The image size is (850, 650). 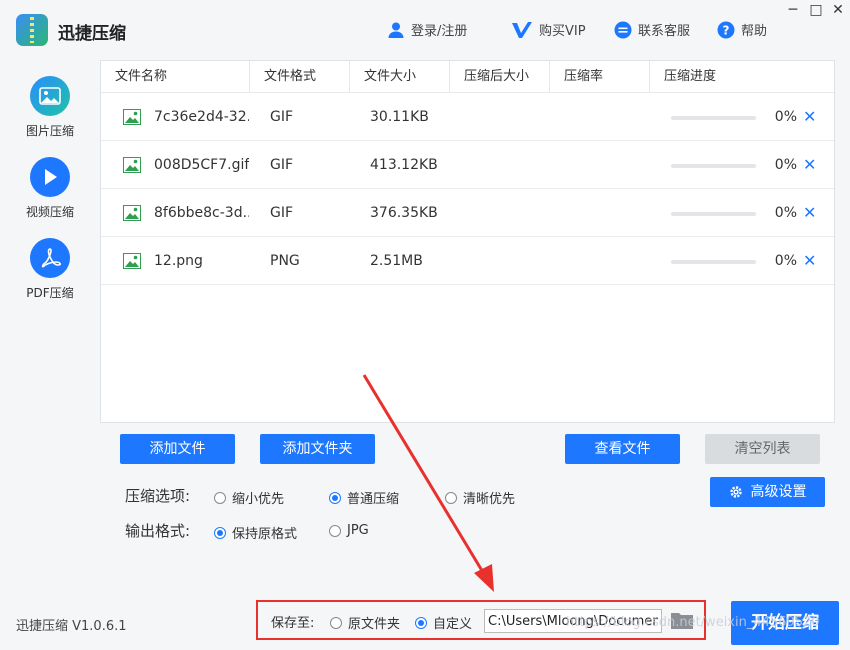 What do you see at coordinates (736, 492) in the screenshot?
I see `gear-icon` at bounding box center [736, 492].